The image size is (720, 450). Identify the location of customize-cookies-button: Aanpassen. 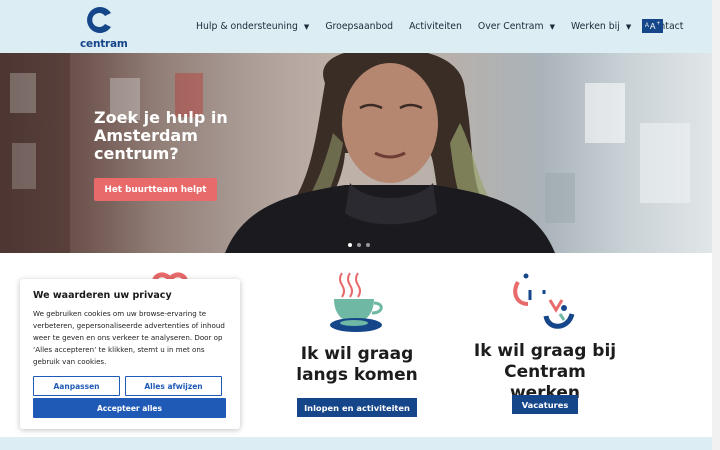
(76, 386).